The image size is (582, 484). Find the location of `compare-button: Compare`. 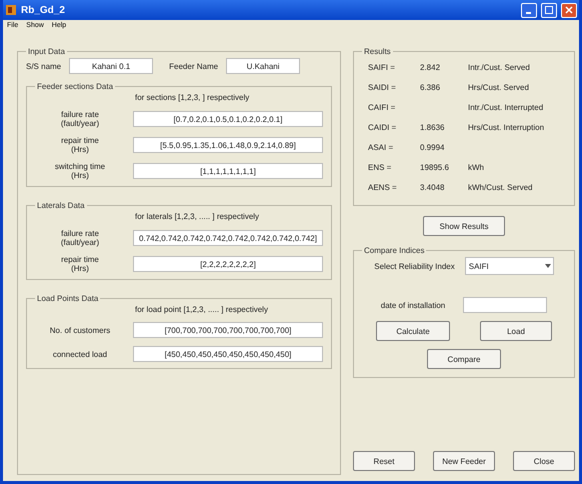

compare-button: Compare is located at coordinates (464, 359).